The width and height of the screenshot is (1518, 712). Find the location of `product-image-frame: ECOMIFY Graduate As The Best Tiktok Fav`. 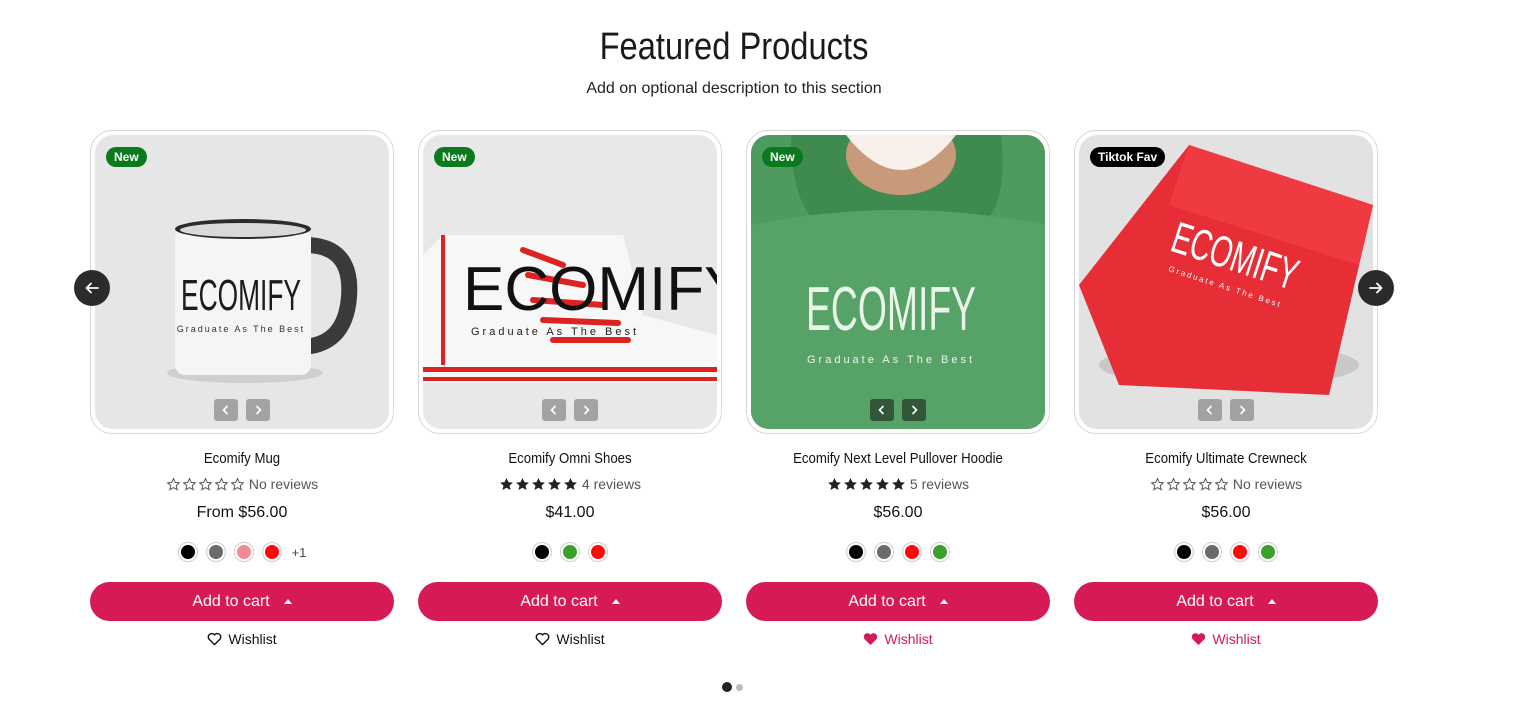

product-image-frame: ECOMIFY Graduate As The Best Tiktok Fav is located at coordinates (1226, 282).